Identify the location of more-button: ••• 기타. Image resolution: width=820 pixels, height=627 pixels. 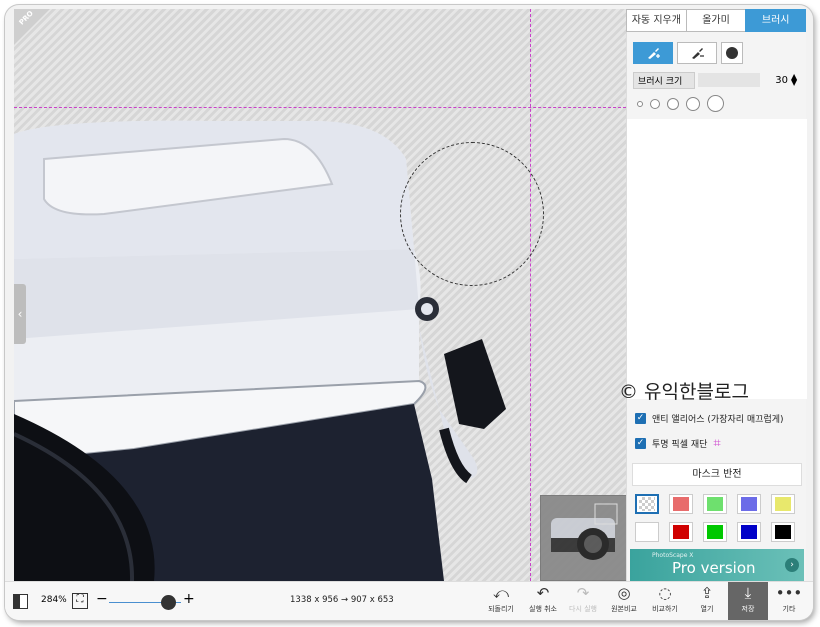
(789, 601).